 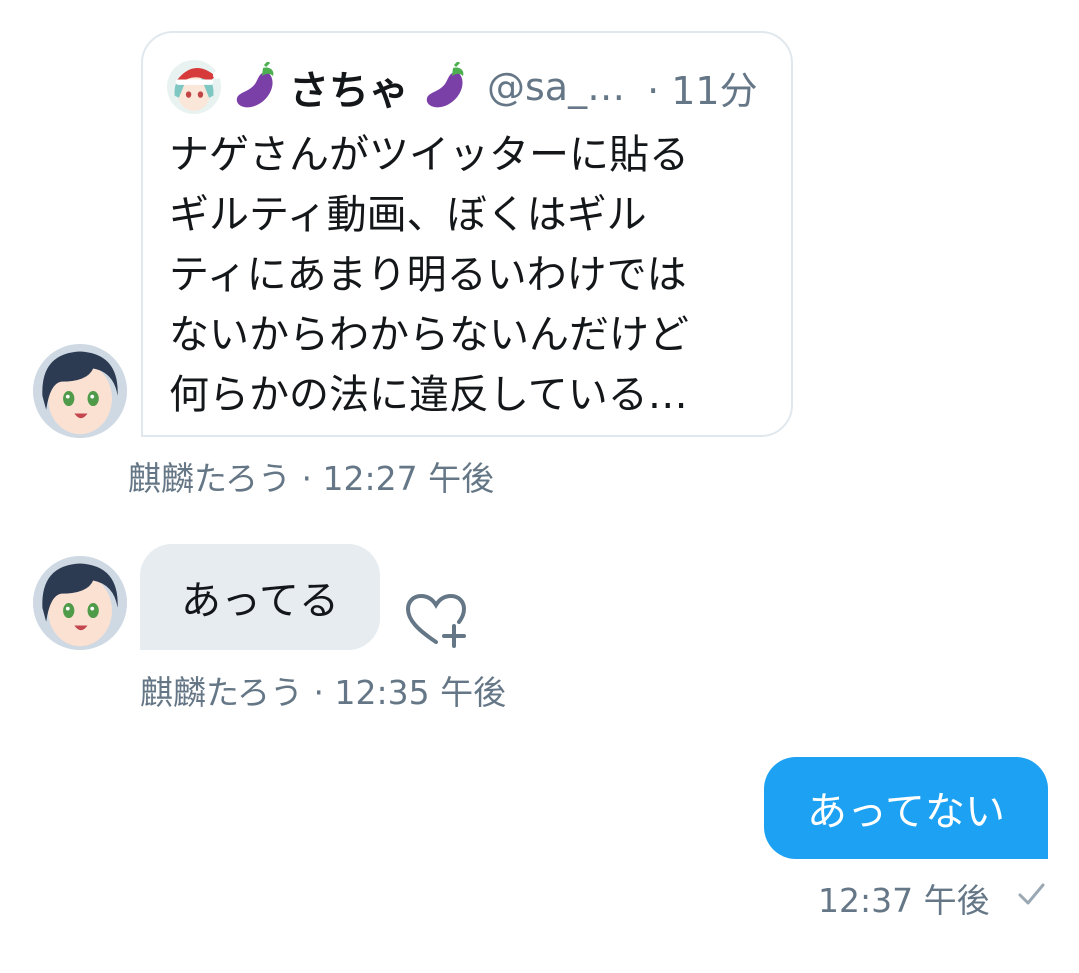 What do you see at coordinates (260, 601) in the screenshot?
I see `message-text: あってる` at bounding box center [260, 601].